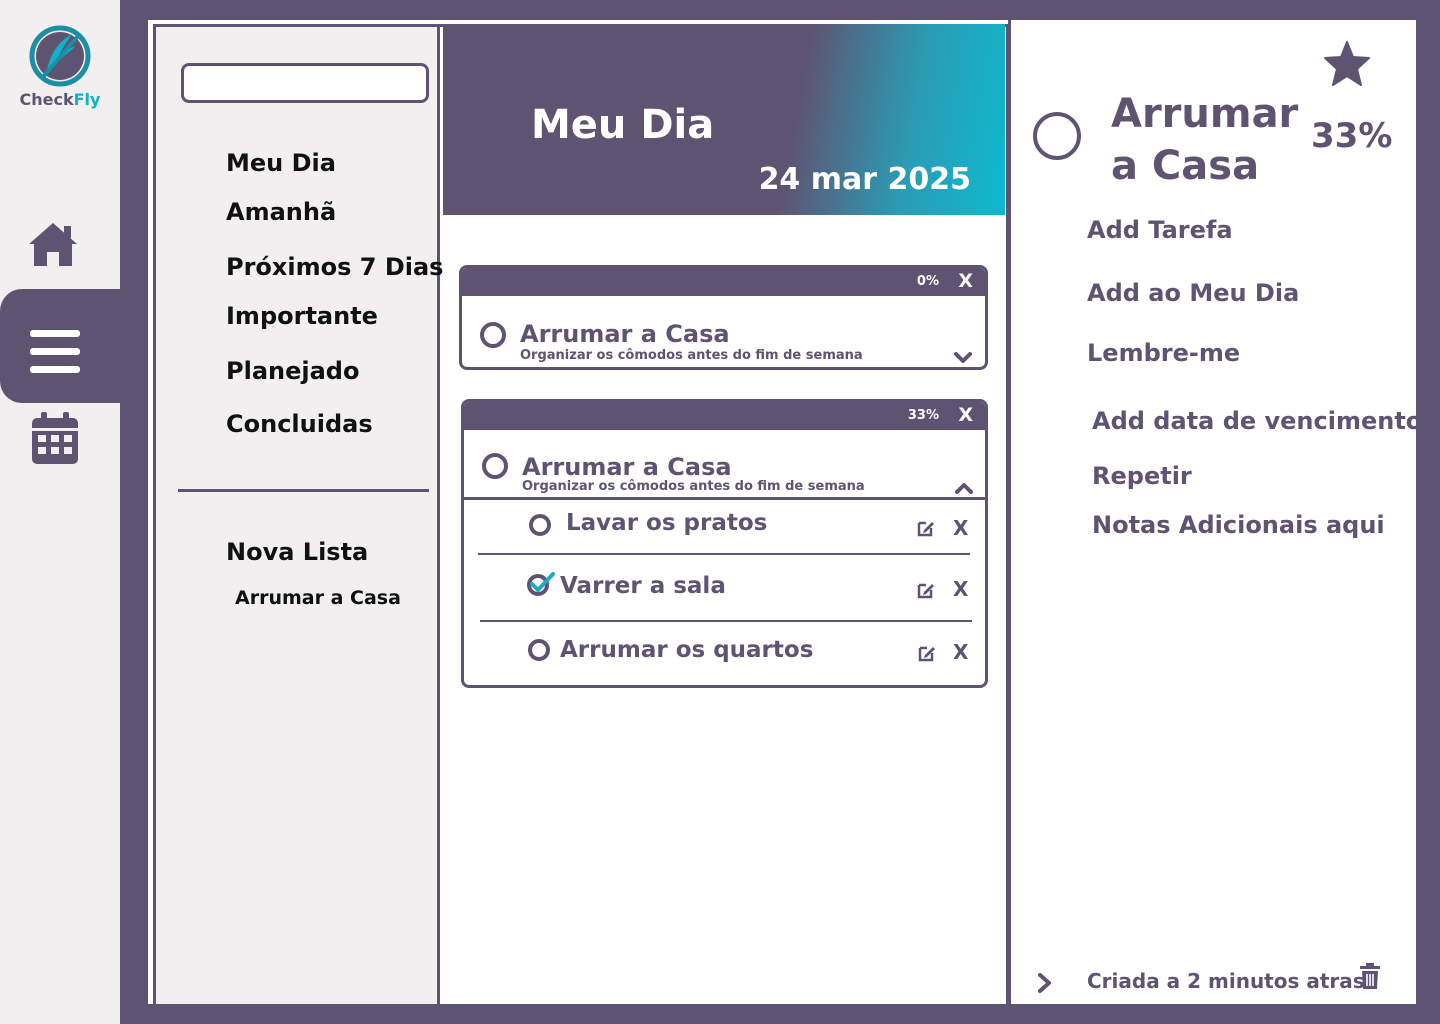  I want to click on search-input, so click(305, 83).